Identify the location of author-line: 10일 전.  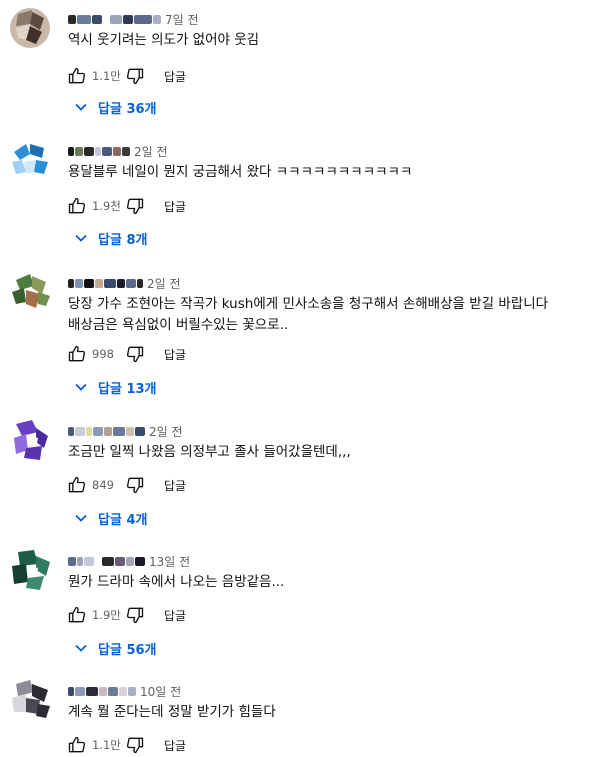
(124, 691).